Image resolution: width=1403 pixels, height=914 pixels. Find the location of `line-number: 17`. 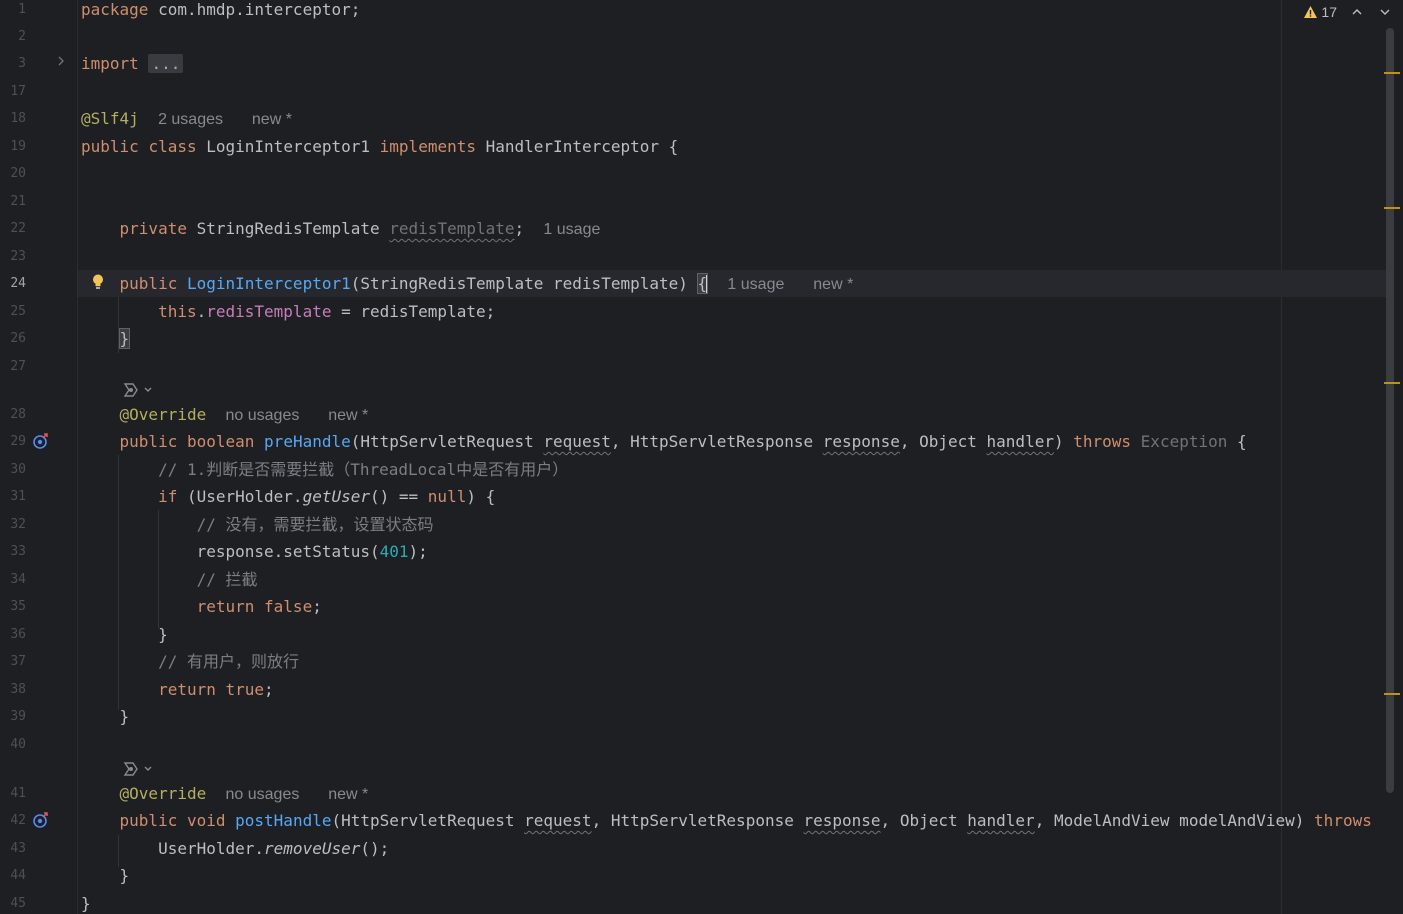

line-number: 17 is located at coordinates (18, 91).